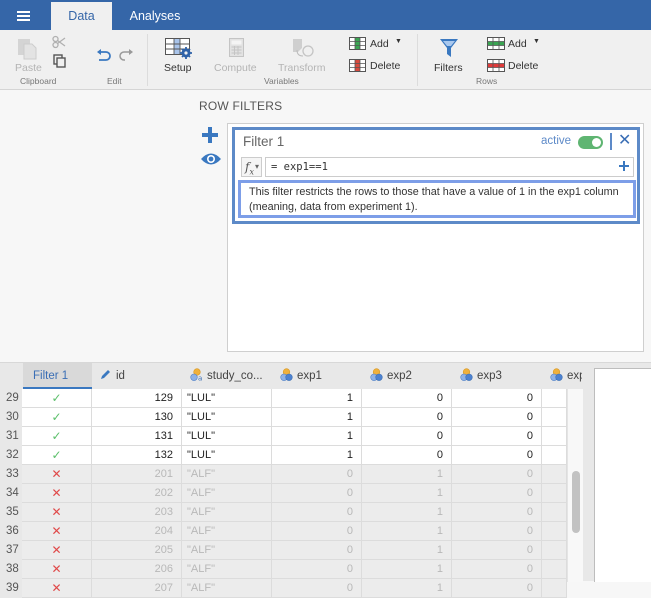  Describe the element at coordinates (321, 376) in the screenshot. I see `column-header-exp1: exp1` at that location.